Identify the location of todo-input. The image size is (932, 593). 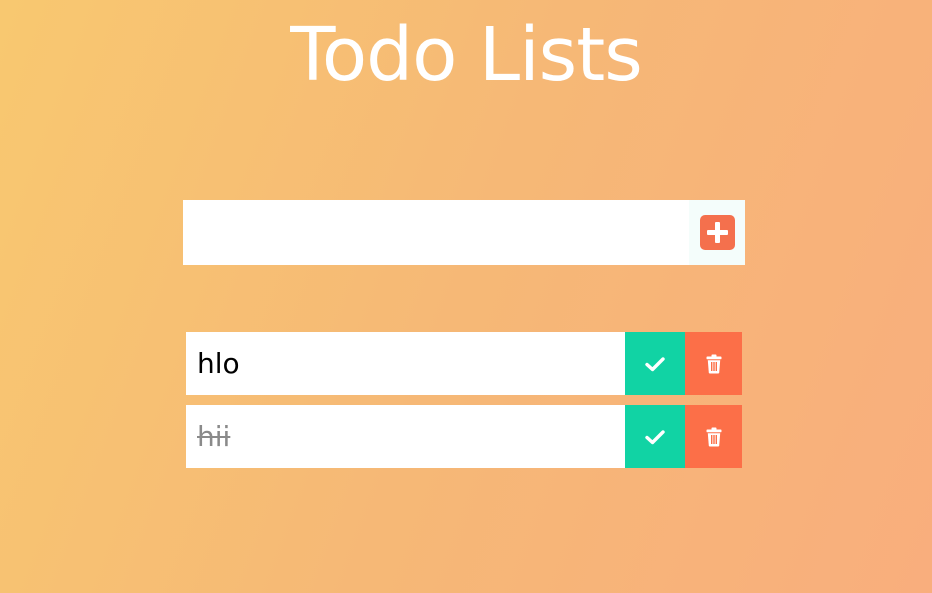
(436, 232).